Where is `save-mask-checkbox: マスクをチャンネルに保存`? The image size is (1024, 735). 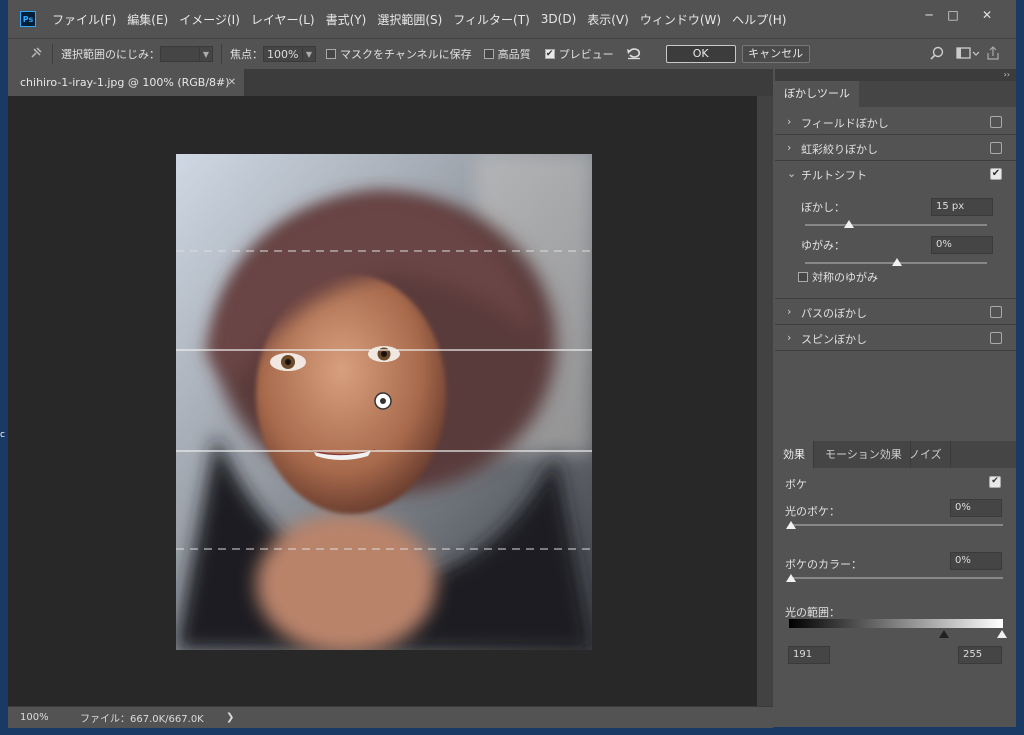 save-mask-checkbox: マスクをチャンネルに保存 is located at coordinates (399, 54).